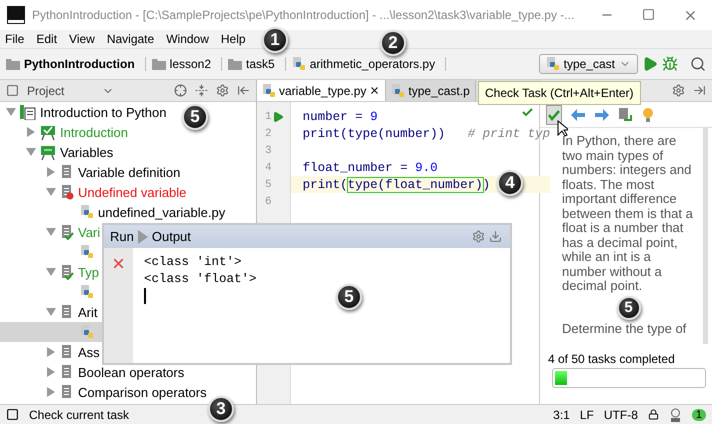 This screenshot has width=712, height=424. What do you see at coordinates (87, 152) in the screenshot?
I see `tree-item-label: Variables` at bounding box center [87, 152].